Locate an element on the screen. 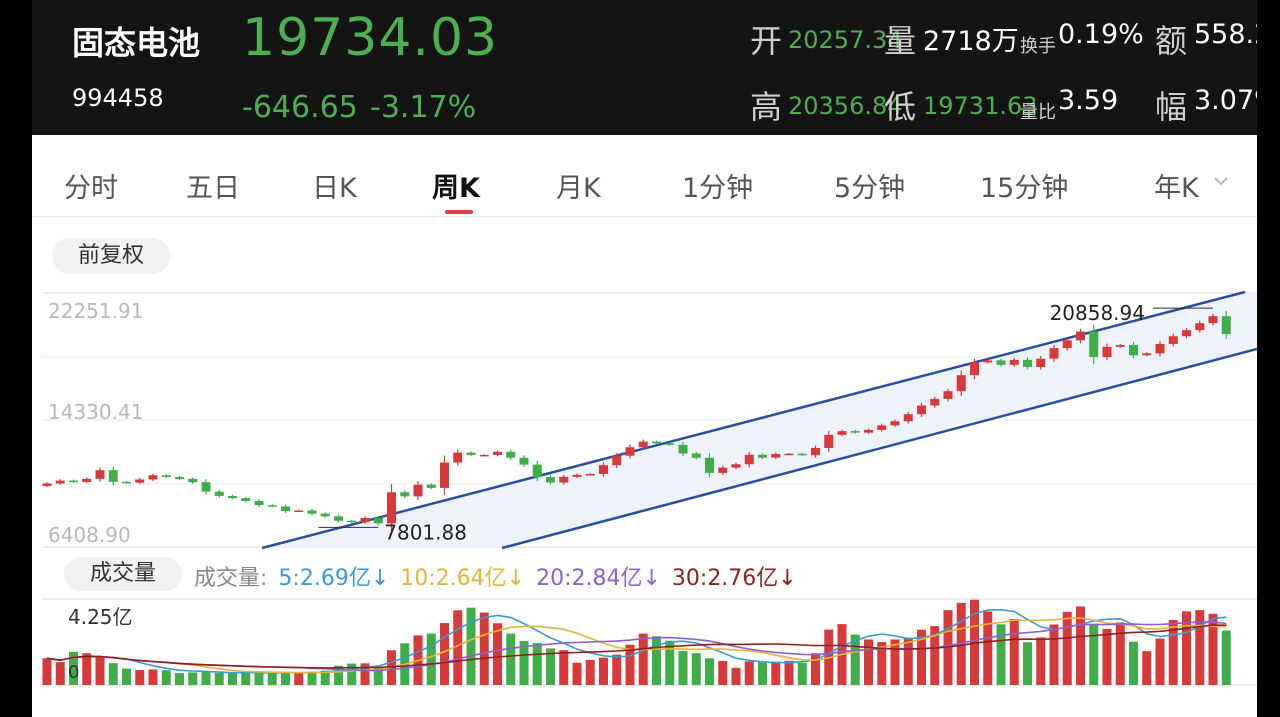 The height and width of the screenshot is (717, 1280). volume-indicator-button: 成交量 is located at coordinates (123, 574).